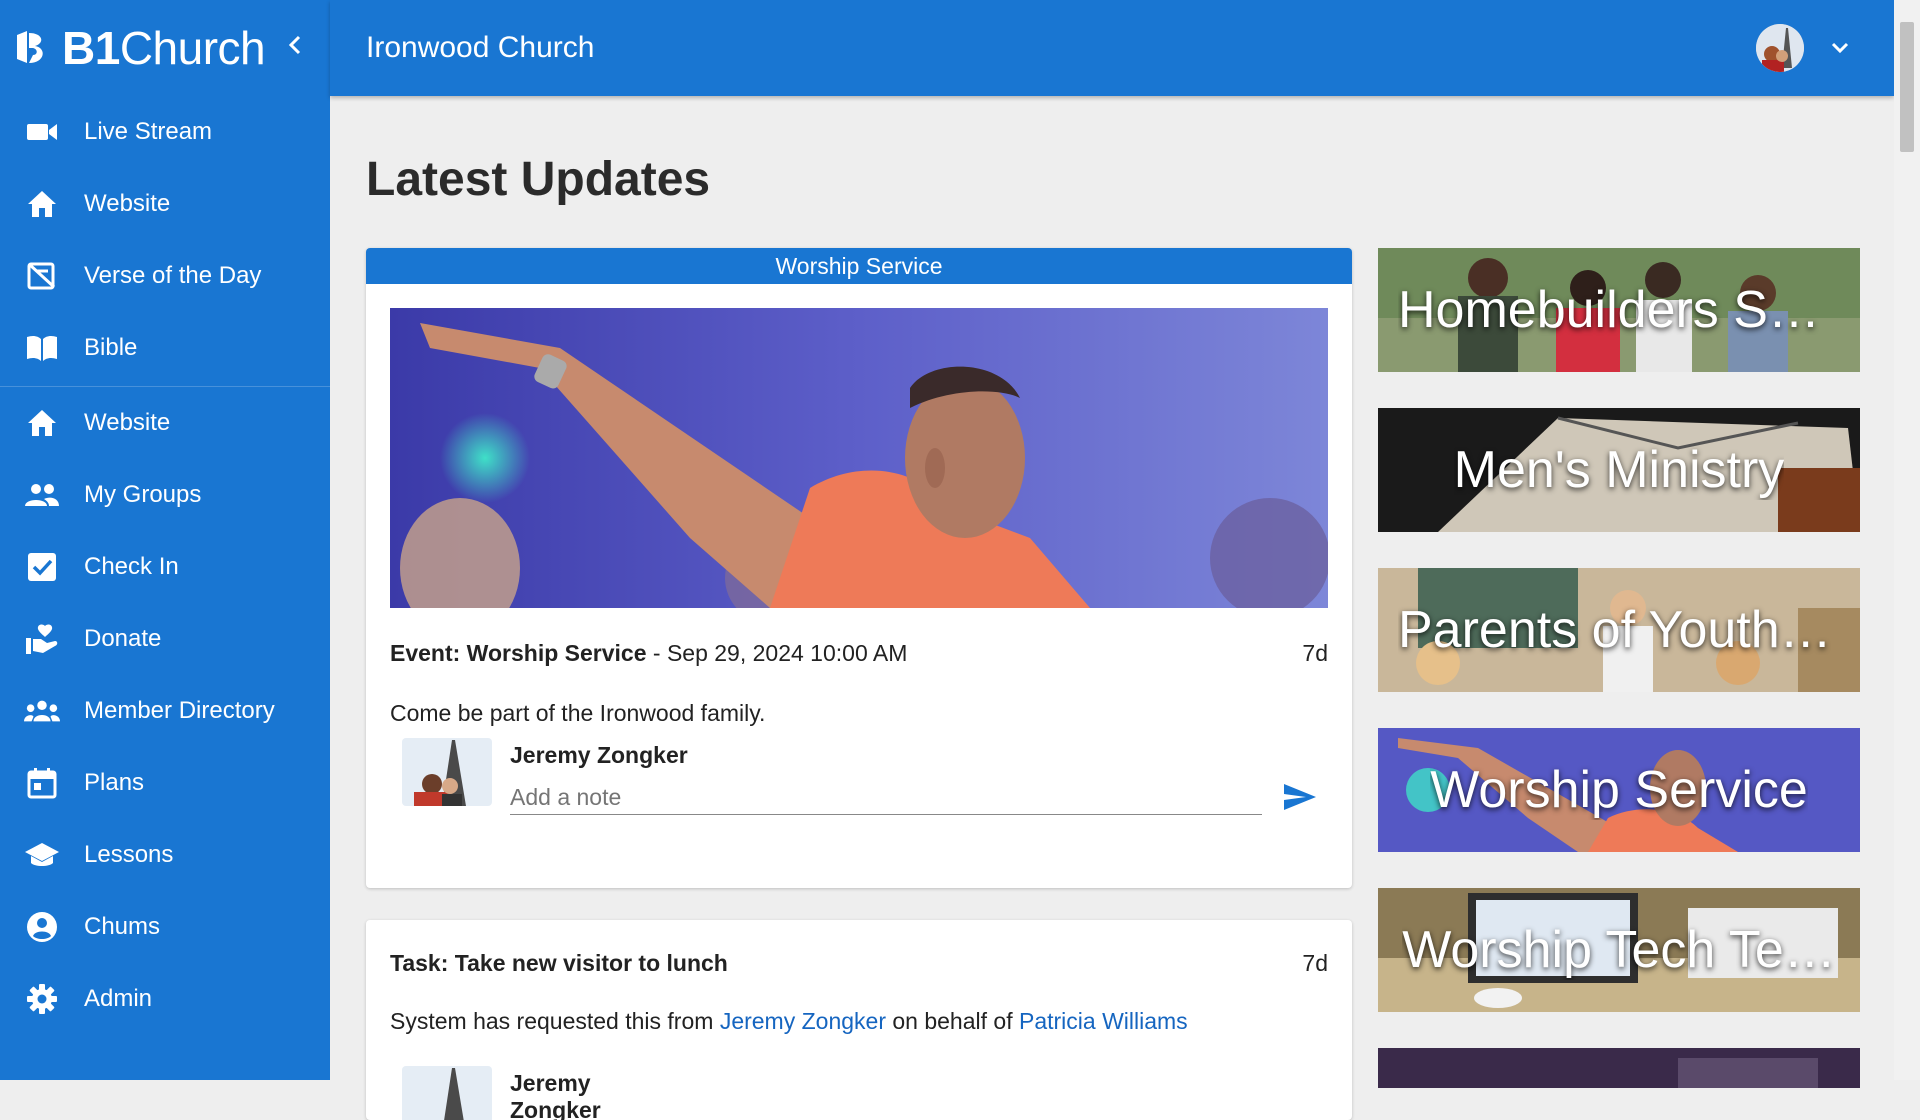 The height and width of the screenshot is (1120, 1920). Describe the element at coordinates (578, 713) in the screenshot. I see `event-description: Come be part of the Ironwood family.` at that location.